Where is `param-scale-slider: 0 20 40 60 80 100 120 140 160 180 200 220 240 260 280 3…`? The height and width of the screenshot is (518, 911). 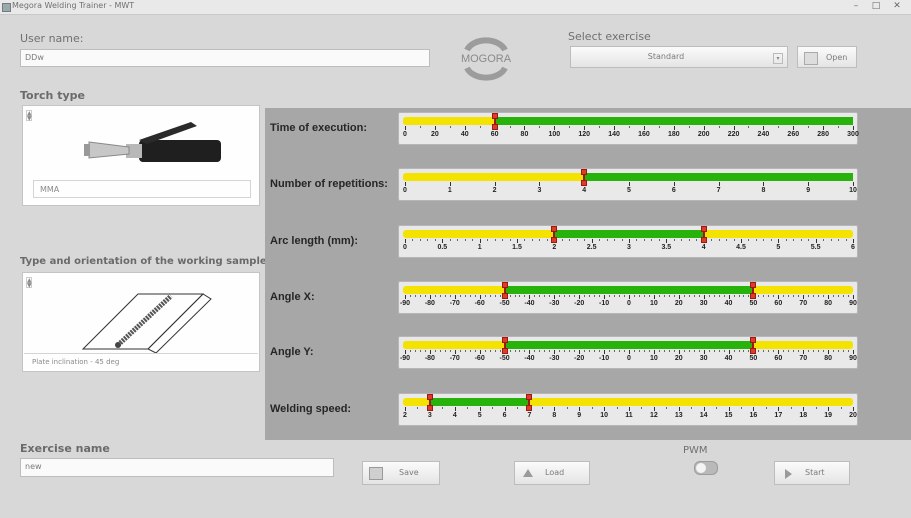
param-scale-slider: 0 20 40 60 80 100 120 140 160 180 200 220 240 260 280 3… is located at coordinates (628, 128).